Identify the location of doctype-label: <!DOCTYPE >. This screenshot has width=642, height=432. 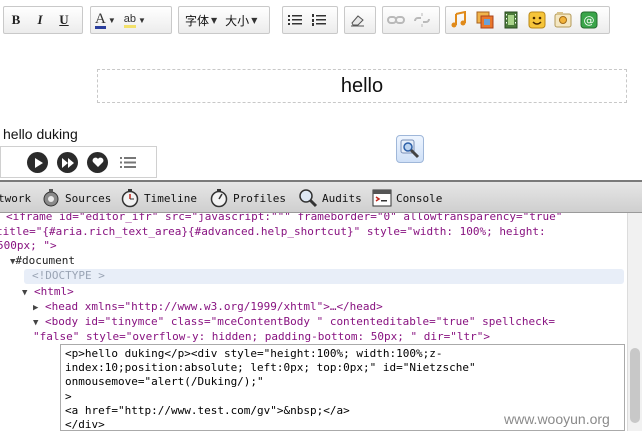
(68, 275).